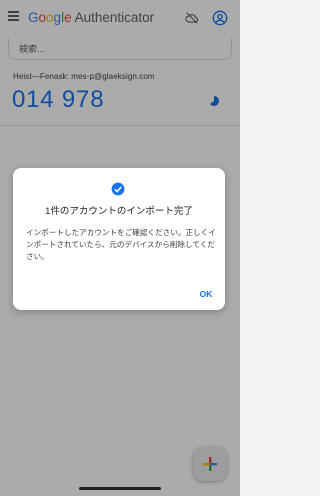  I want to click on dialog-title: 1件のアカウントのインポート完了, so click(119, 211).